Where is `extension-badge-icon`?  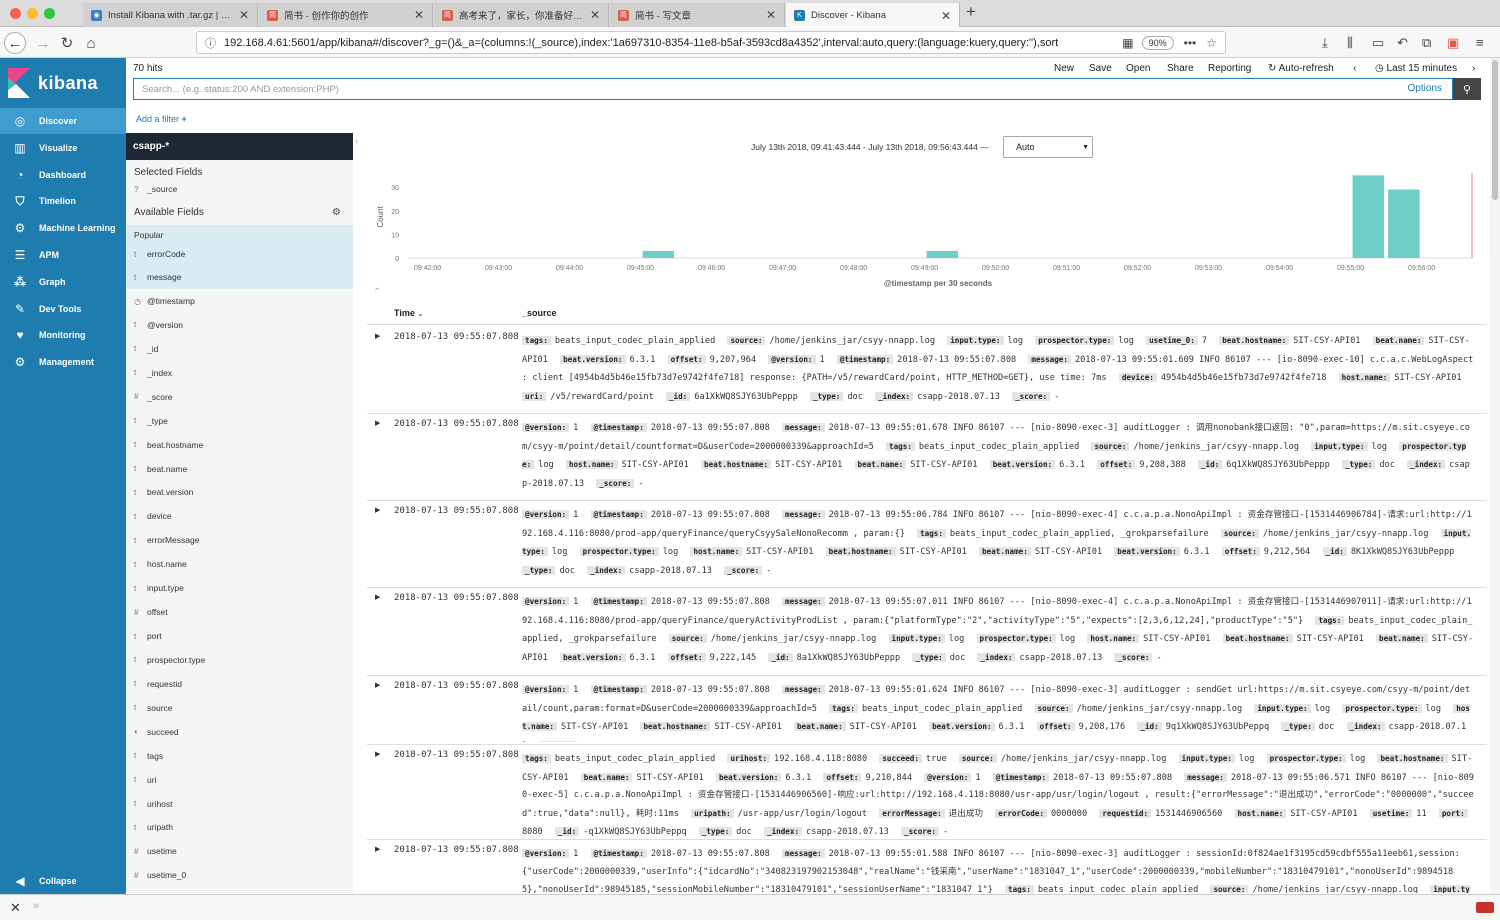 extension-badge-icon is located at coordinates (1485, 907).